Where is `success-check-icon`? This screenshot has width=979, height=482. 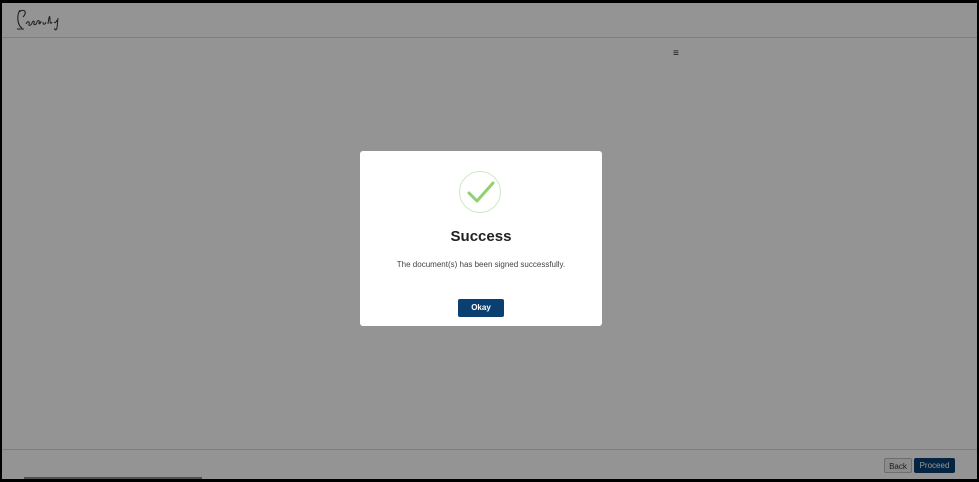
success-check-icon is located at coordinates (480, 192).